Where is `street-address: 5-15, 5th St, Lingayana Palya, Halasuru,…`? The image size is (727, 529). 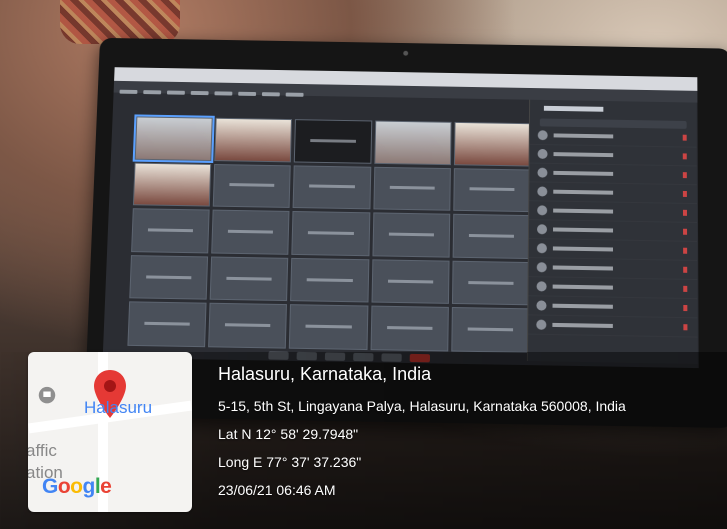
street-address: 5-15, 5th St, Lingayana Palya, Halasuru,… is located at coordinates (422, 406).